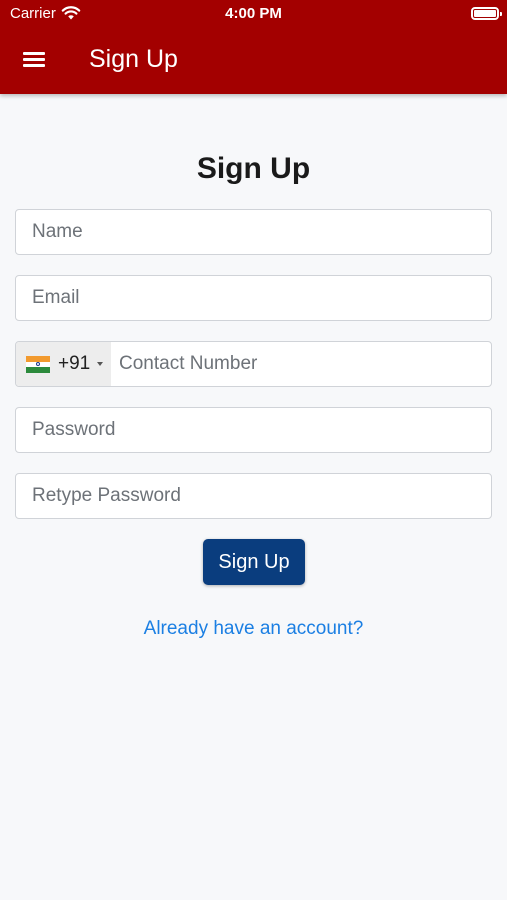  Describe the element at coordinates (100, 364) in the screenshot. I see `caret-down-icon` at that location.